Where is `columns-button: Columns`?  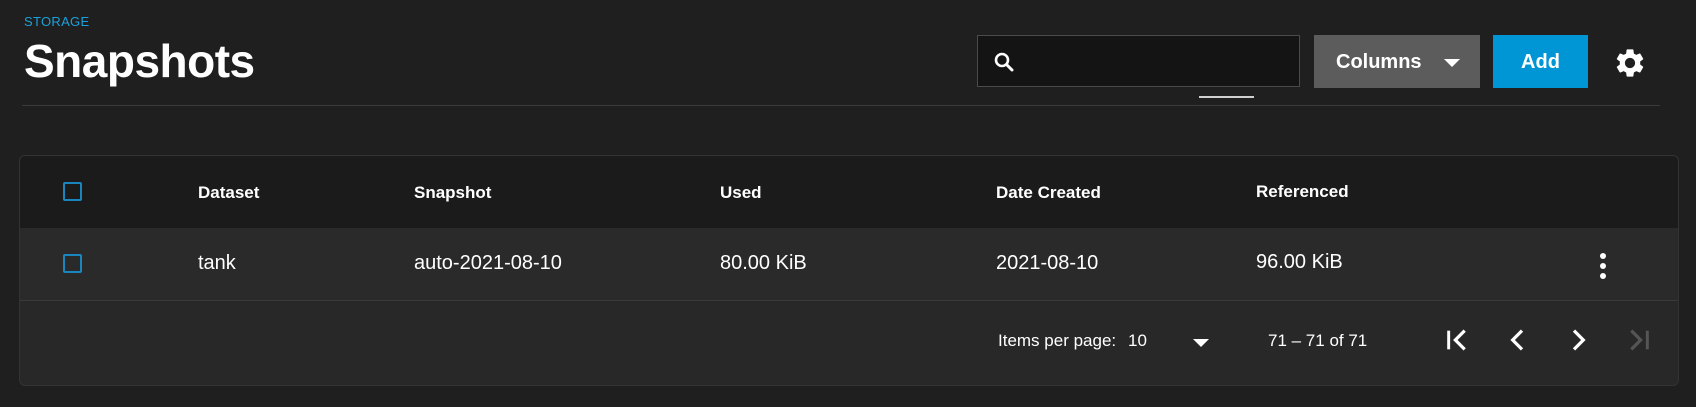 columns-button: Columns is located at coordinates (1397, 61).